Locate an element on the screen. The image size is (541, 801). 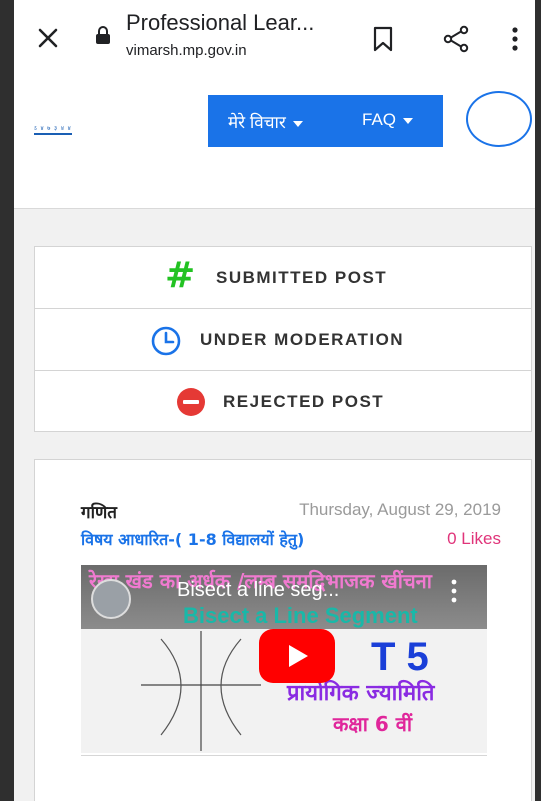
status-moderation-label: UNDER MODERATION is located at coordinates (302, 339).